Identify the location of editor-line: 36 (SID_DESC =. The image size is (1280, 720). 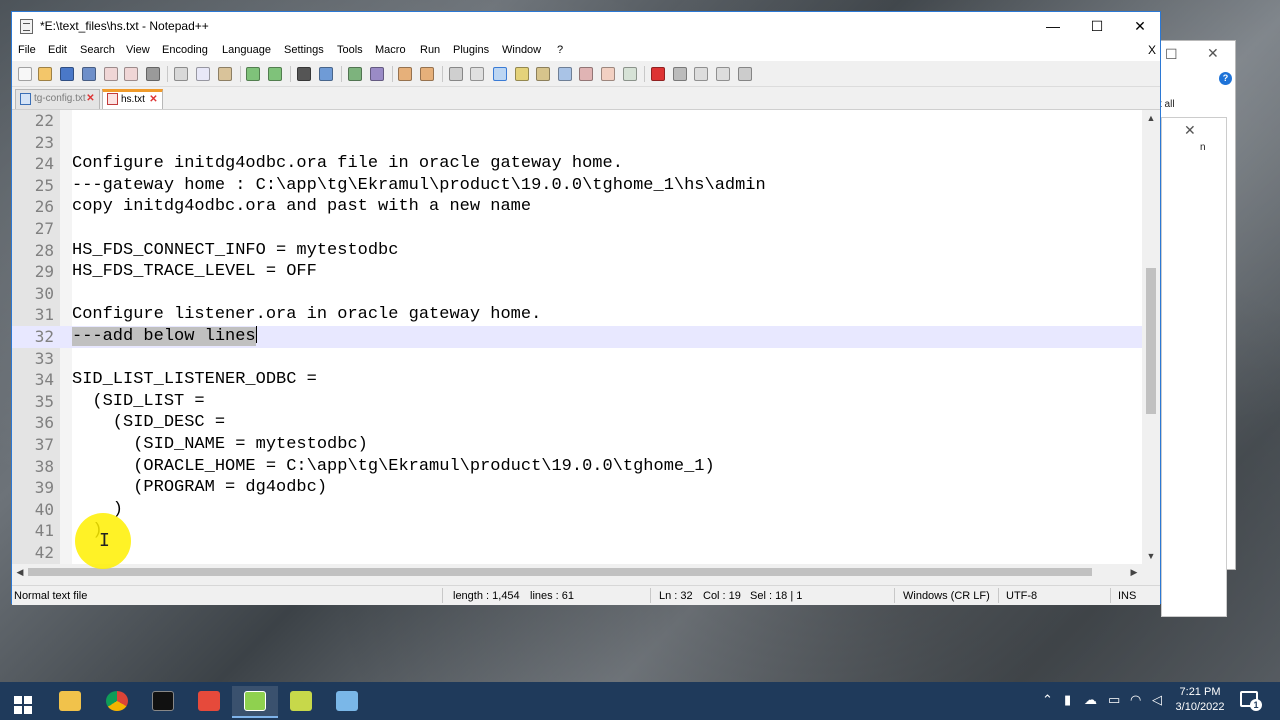
(577, 423).